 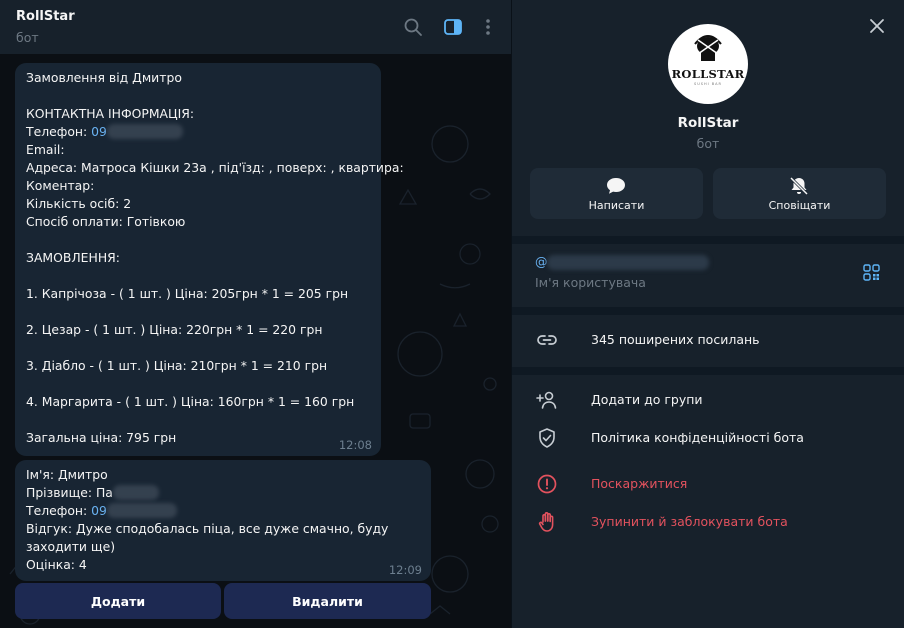 What do you see at coordinates (60, 185) in the screenshot?
I see `message-line: Коментар:` at bounding box center [60, 185].